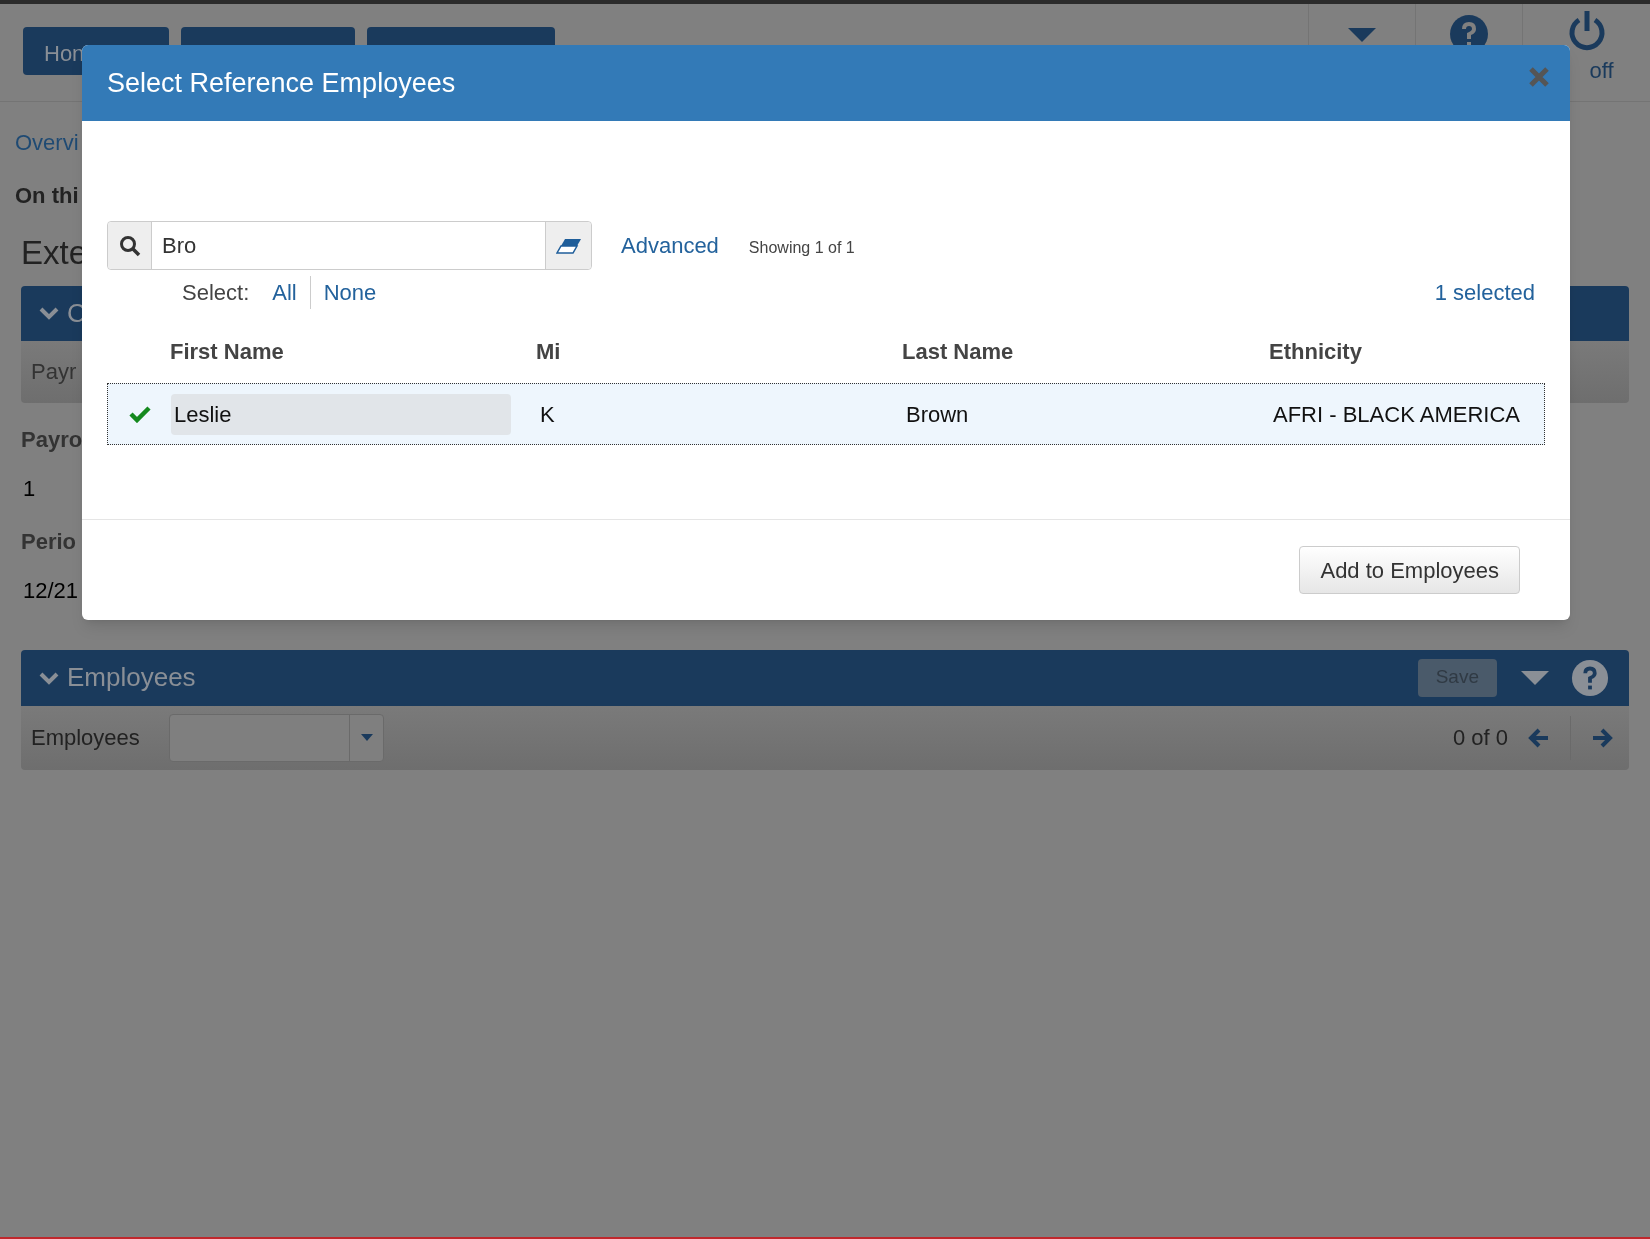 The width and height of the screenshot is (1650, 1239). Describe the element at coordinates (86, 738) in the screenshot. I see `field-label: Employees` at that location.